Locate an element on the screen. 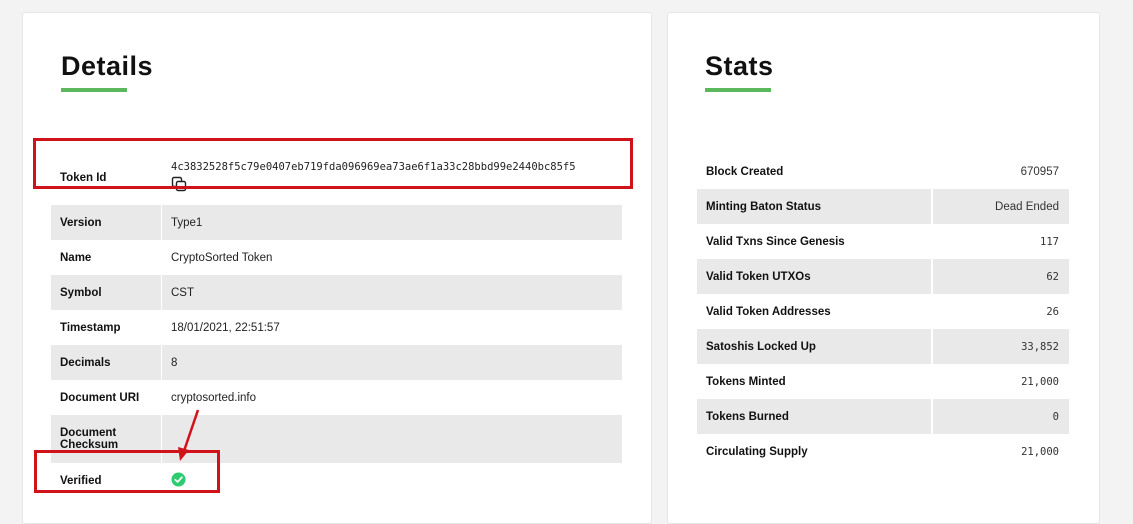  row-key: Circulating Supply is located at coordinates (815, 451).